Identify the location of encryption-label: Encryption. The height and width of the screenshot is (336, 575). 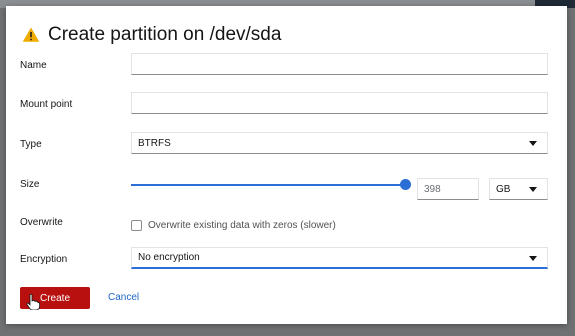
(44, 259).